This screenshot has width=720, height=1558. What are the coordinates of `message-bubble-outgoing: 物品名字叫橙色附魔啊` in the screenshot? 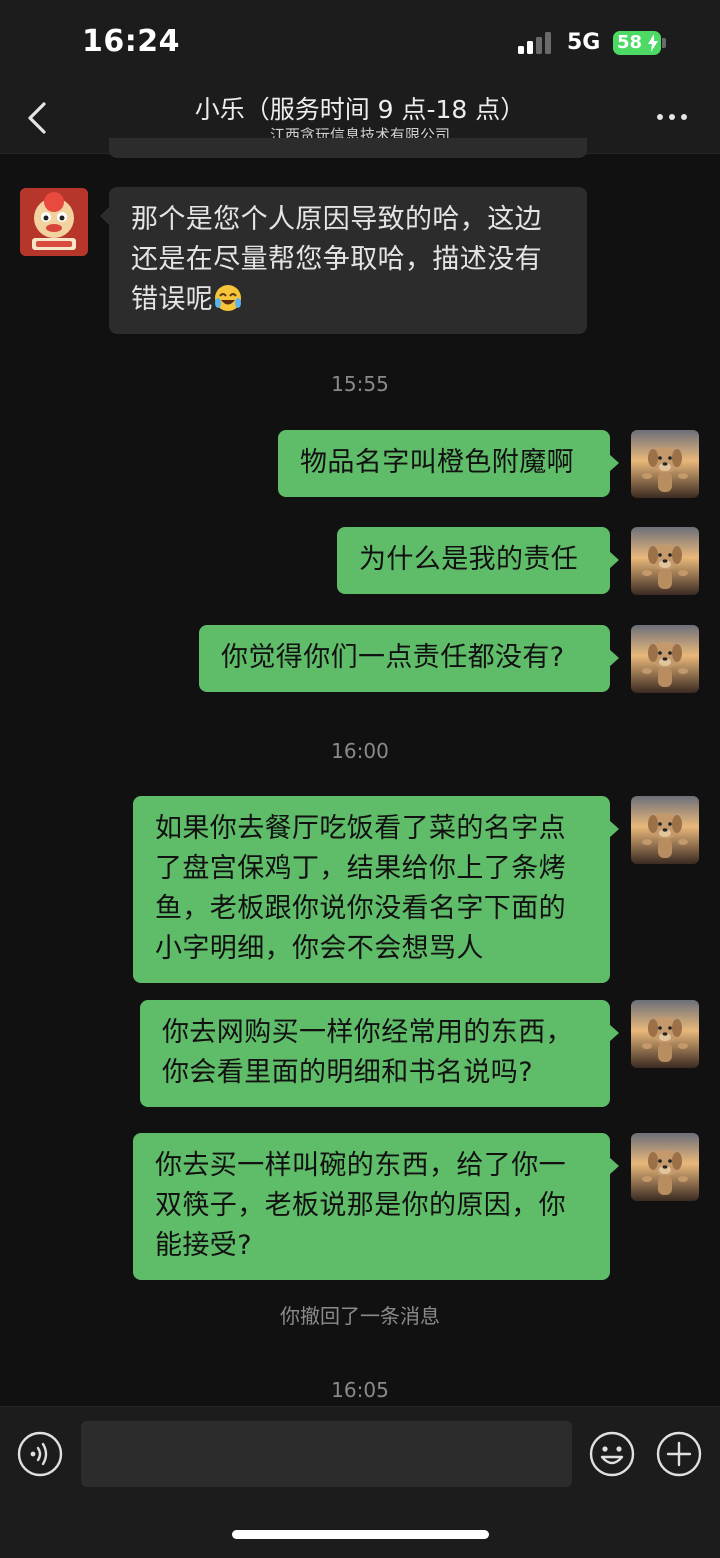 It's located at (448, 463).